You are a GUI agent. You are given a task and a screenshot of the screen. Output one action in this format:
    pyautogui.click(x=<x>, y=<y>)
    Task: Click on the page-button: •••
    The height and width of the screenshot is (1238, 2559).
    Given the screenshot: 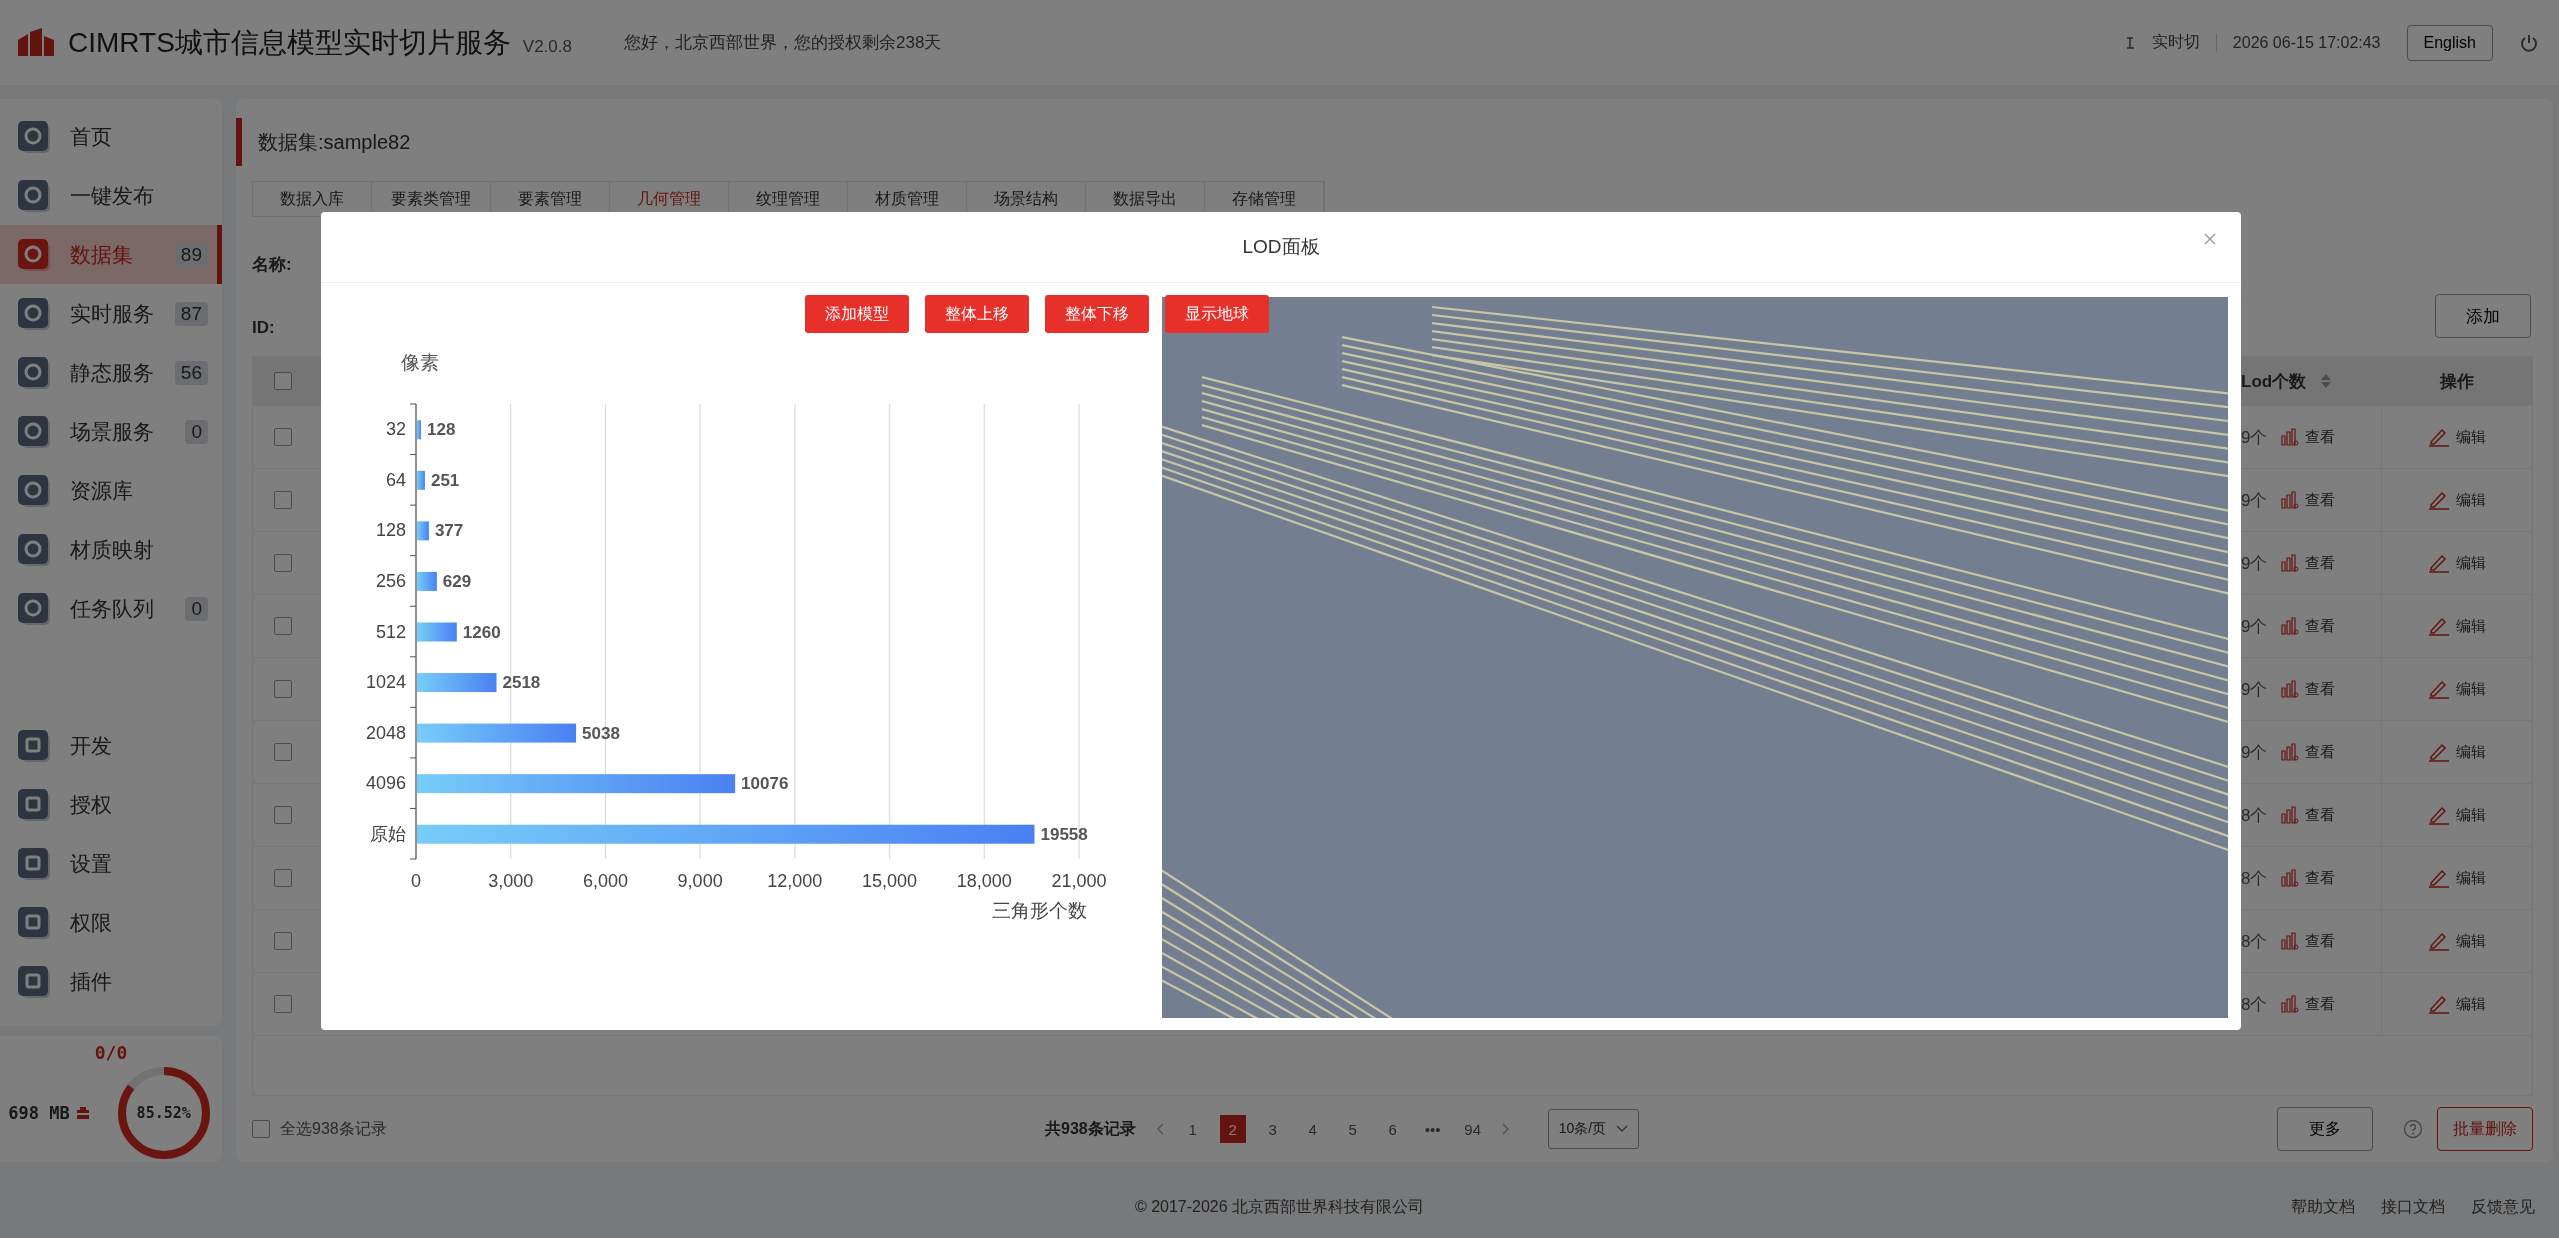 What is the action you would take?
    pyautogui.click(x=1432, y=1129)
    